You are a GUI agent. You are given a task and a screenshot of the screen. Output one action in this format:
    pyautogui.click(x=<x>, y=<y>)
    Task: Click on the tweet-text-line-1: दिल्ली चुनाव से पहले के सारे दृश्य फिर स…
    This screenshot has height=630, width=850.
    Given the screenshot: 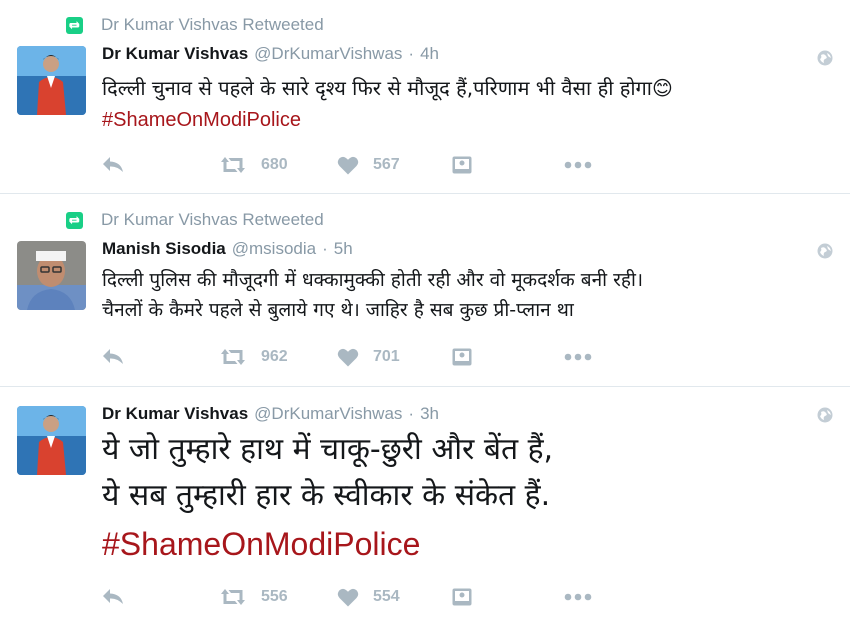 What is the action you would take?
    pyautogui.click(x=387, y=88)
    